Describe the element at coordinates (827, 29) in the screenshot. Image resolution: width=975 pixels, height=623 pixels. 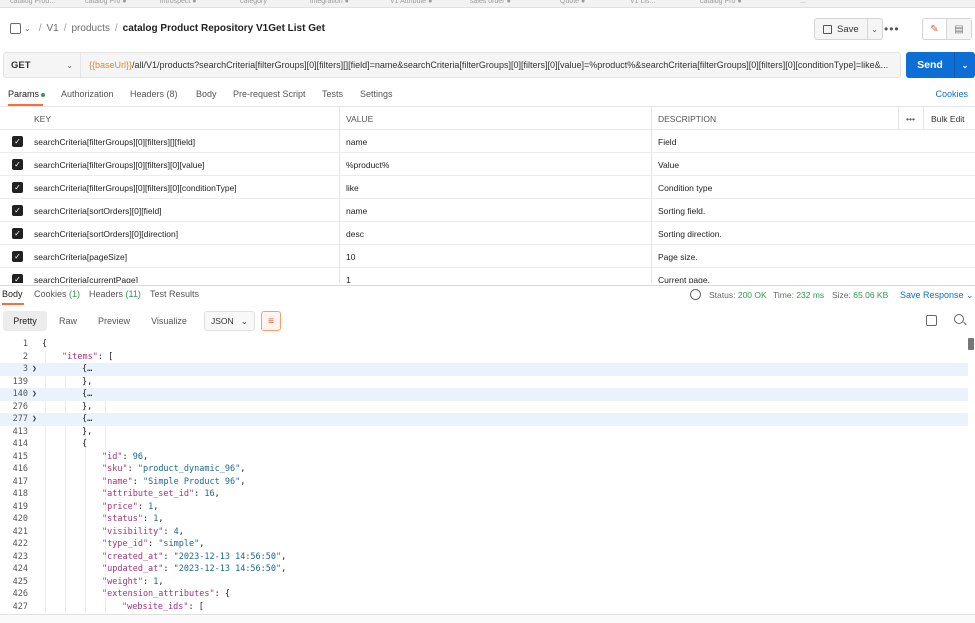
I see `save-icon` at that location.